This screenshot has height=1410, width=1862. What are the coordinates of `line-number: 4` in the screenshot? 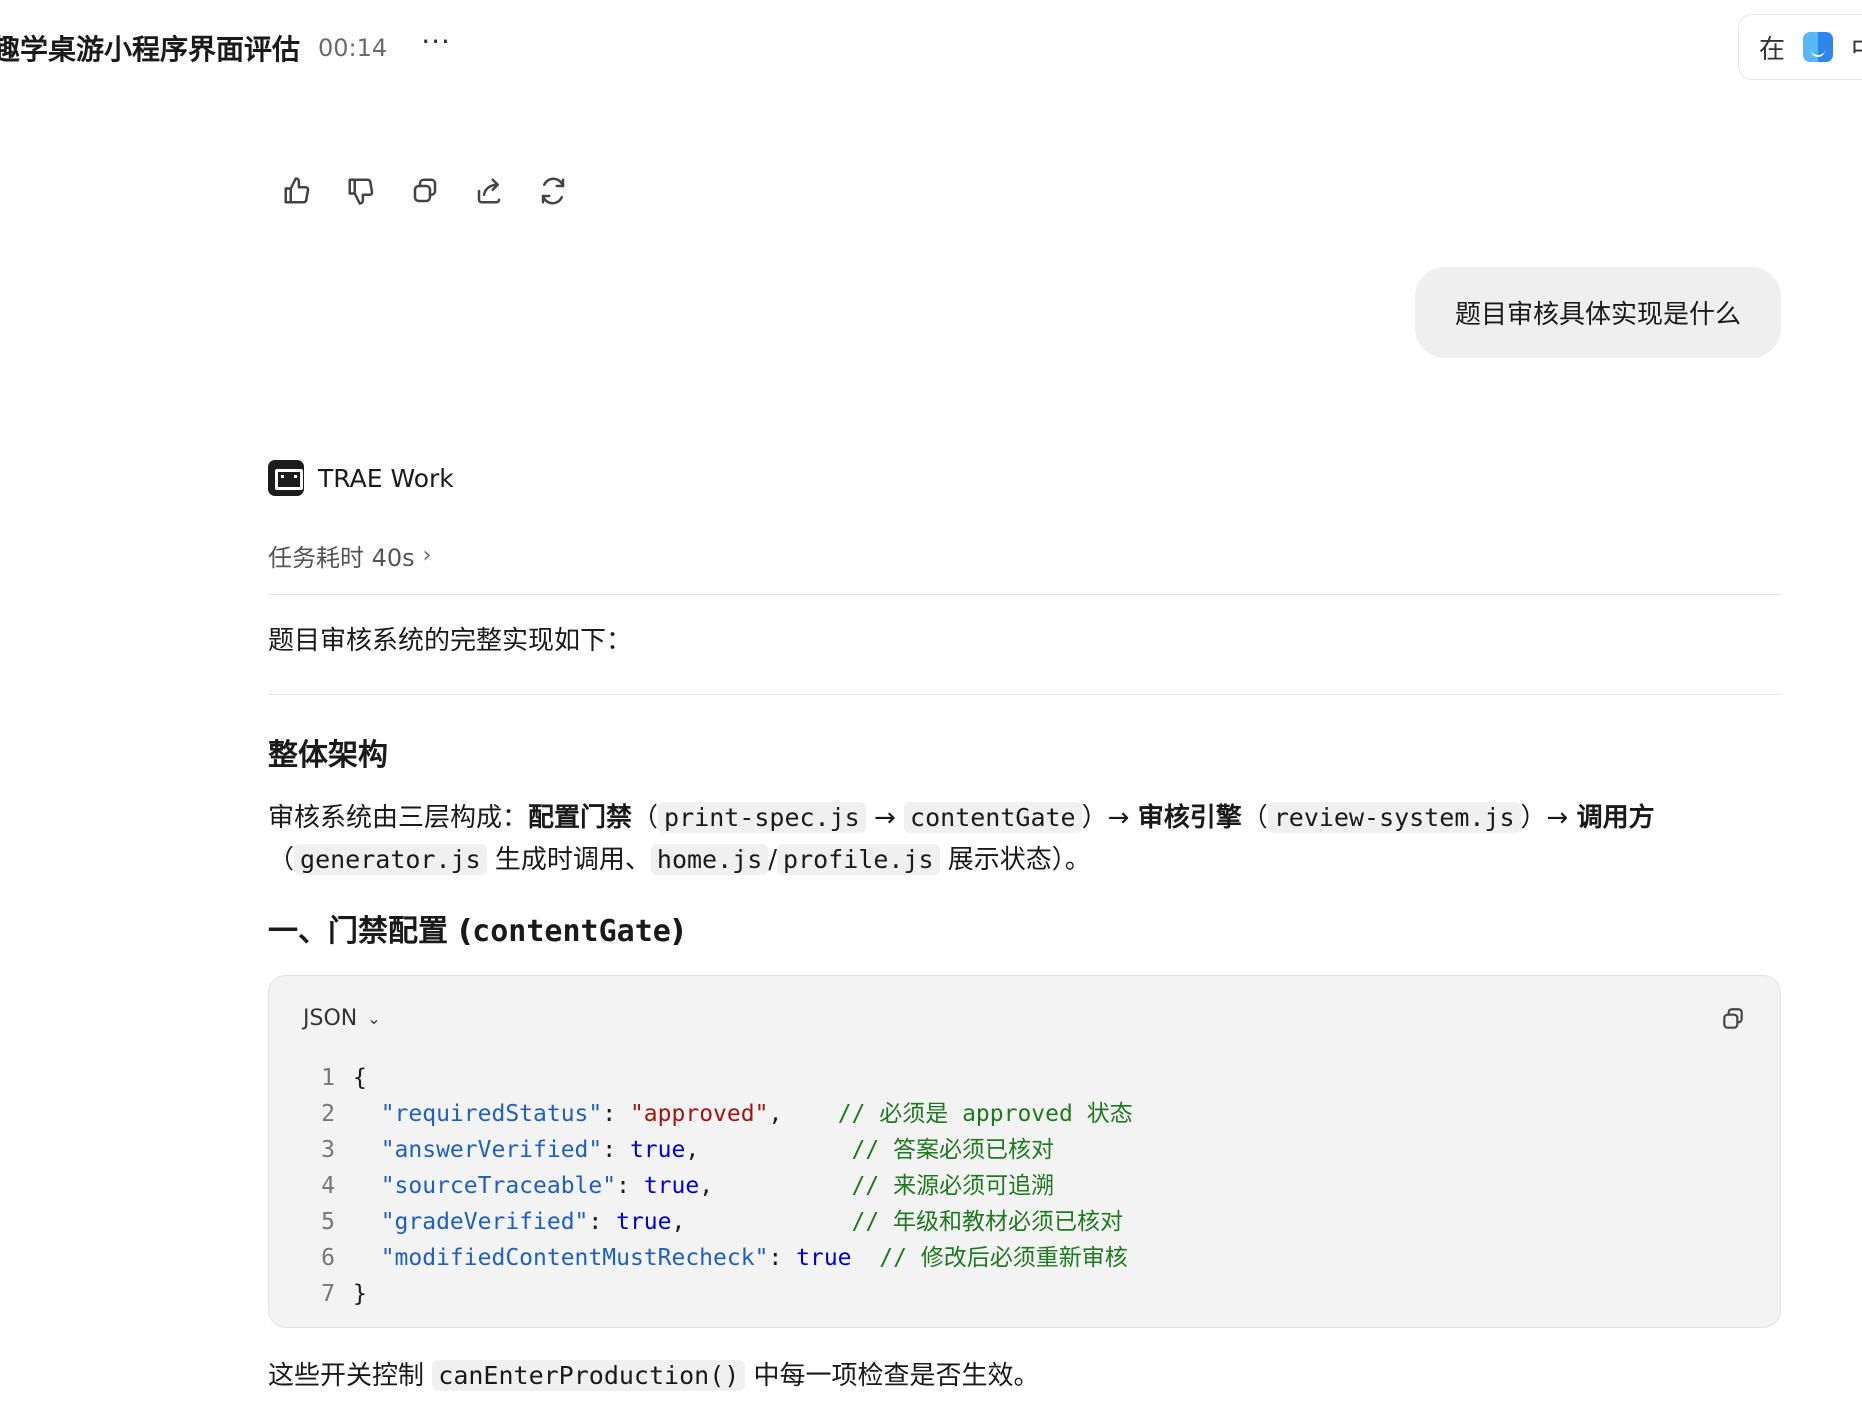 It's located at (328, 1186).